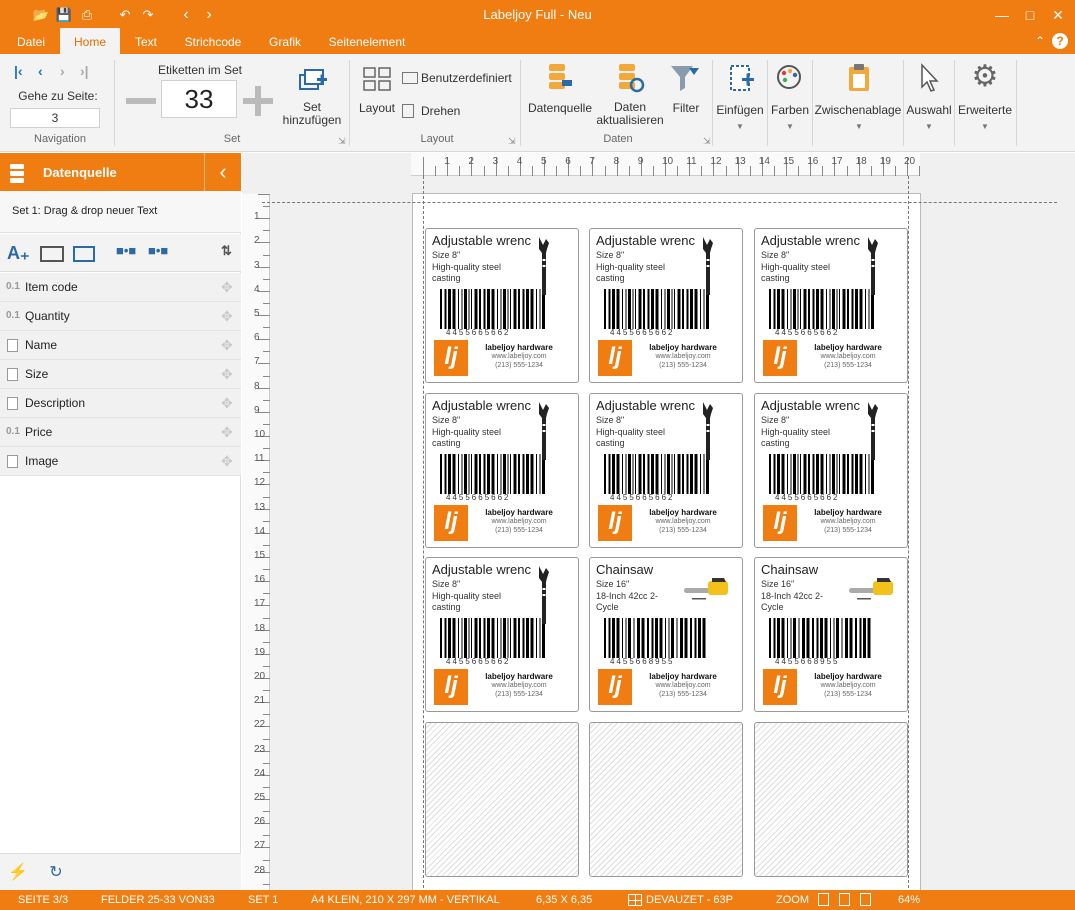 The height and width of the screenshot is (910, 1075). I want to click on tab-strichcode: Strichcode, so click(213, 42).